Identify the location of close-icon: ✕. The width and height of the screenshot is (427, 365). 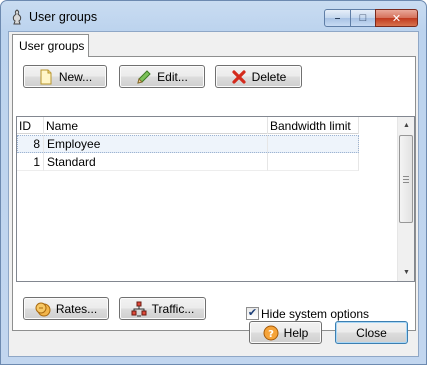
(396, 18).